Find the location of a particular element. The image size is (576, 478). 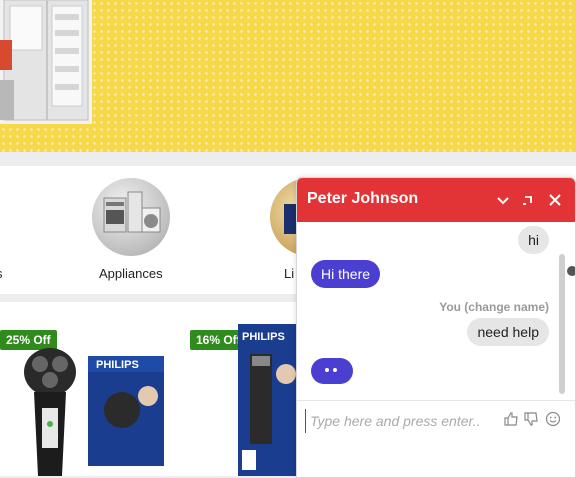

appliances-image is located at coordinates (131, 217).